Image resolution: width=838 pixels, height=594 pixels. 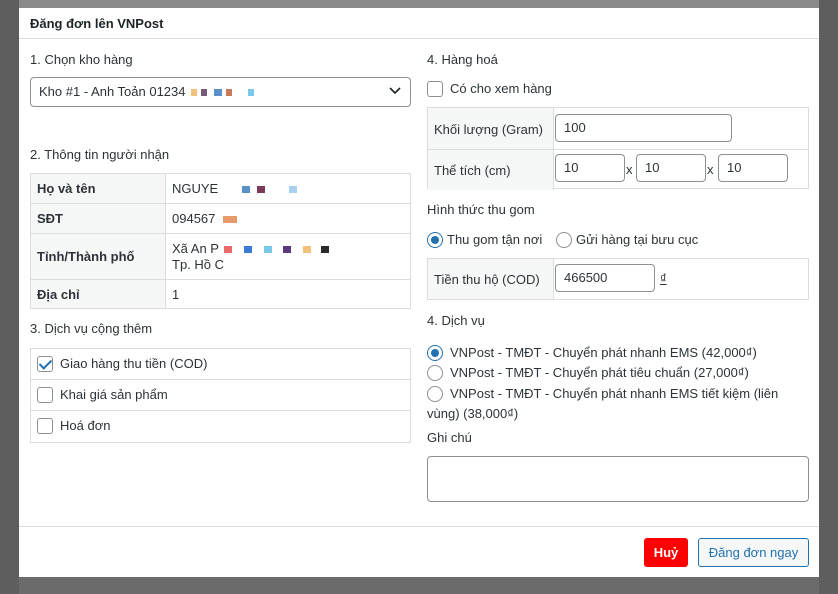 I want to click on chevron-down-icon, so click(x=395, y=91).